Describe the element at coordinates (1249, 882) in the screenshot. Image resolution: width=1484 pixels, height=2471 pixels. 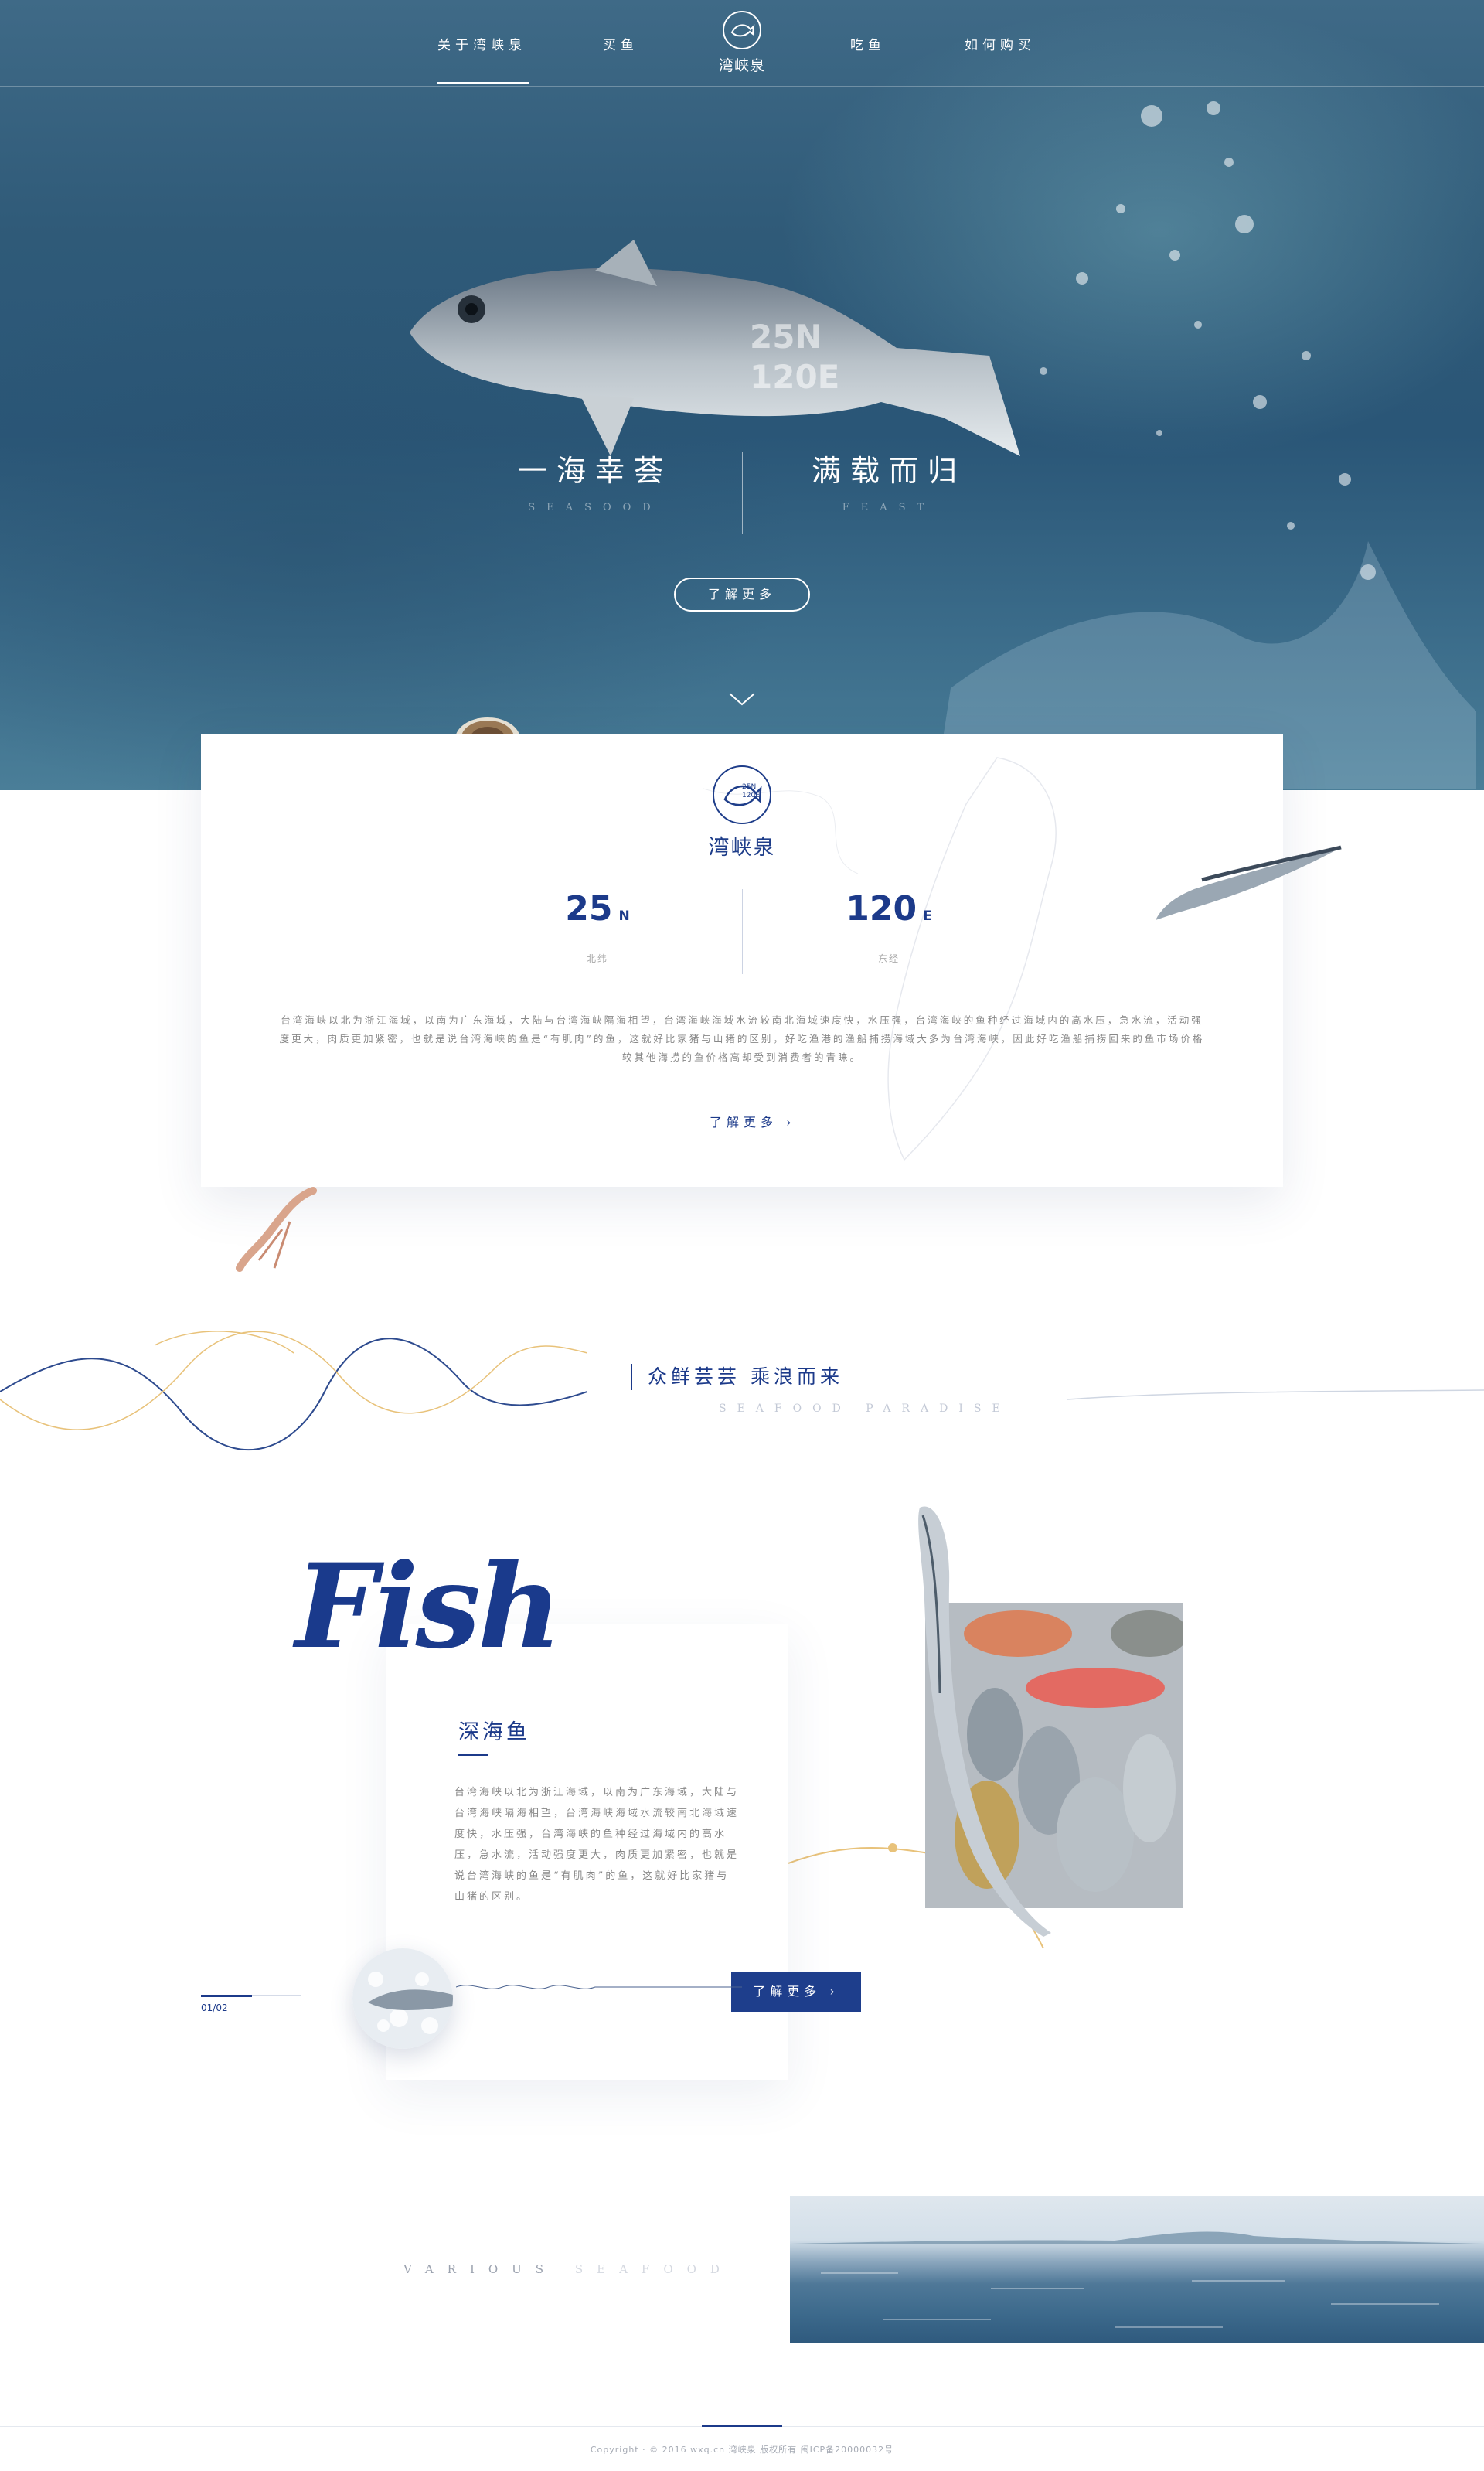
I see `saury-image` at that location.